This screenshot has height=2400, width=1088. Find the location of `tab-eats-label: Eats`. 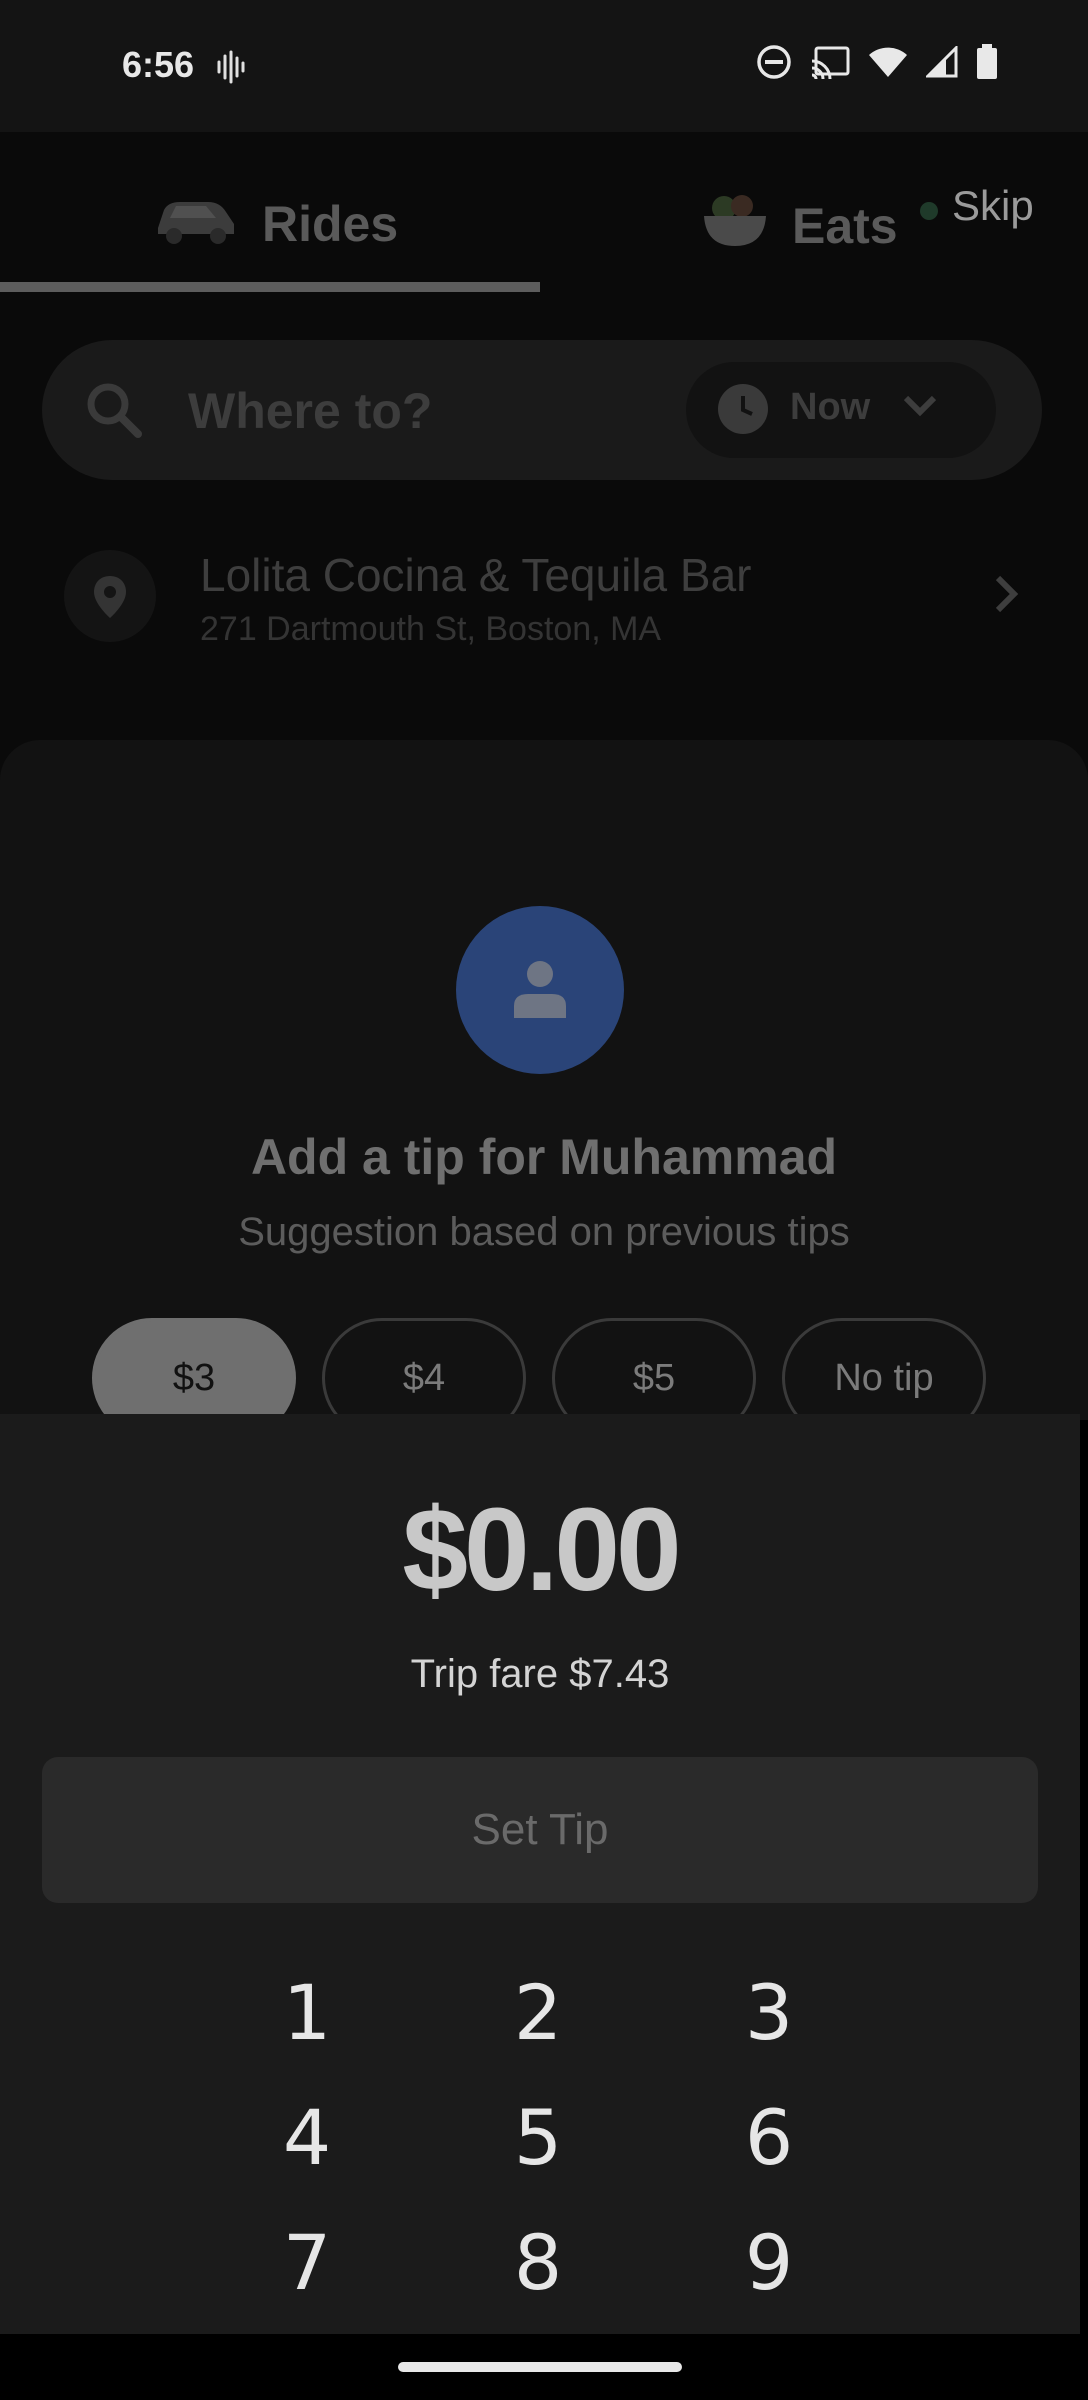

tab-eats-label: Eats is located at coordinates (845, 226).